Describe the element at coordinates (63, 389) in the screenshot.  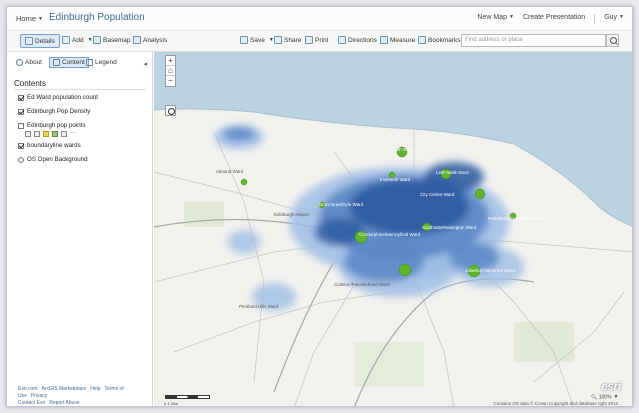
I see `footer-link: ArcGIS Marketplace` at that location.